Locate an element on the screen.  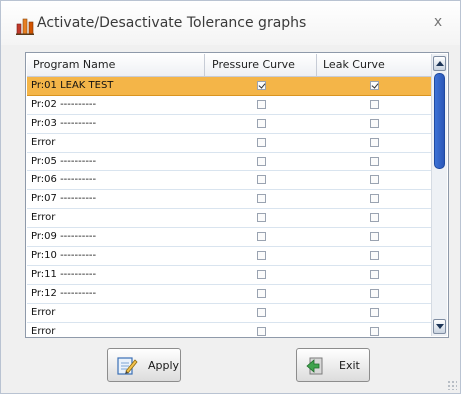
exit-button: Exit is located at coordinates (333, 365).